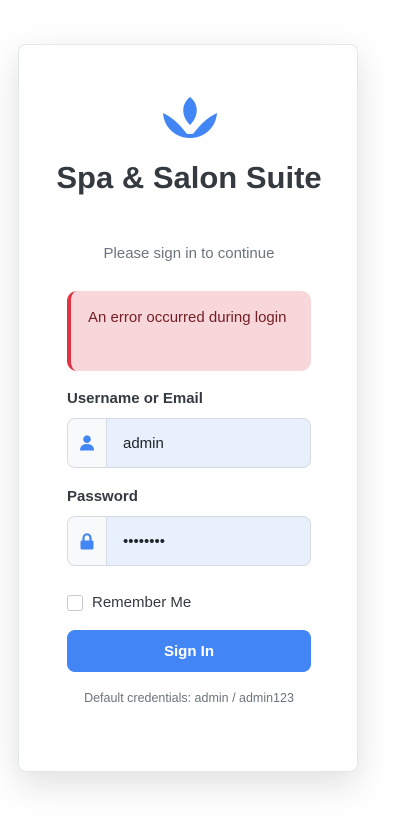  Describe the element at coordinates (142, 602) in the screenshot. I see `remember-label: Remember Me` at that location.